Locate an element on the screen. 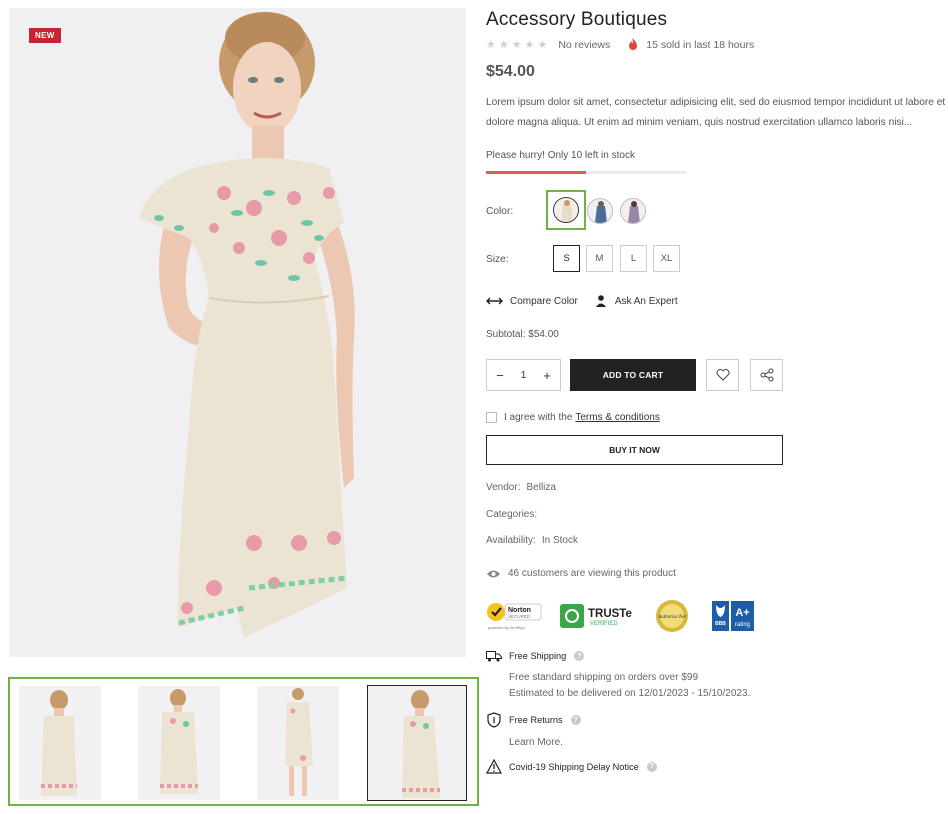 Image resolution: width=948 pixels, height=814 pixels. vendor-row: Vendor: Belliza is located at coordinates (521, 487).